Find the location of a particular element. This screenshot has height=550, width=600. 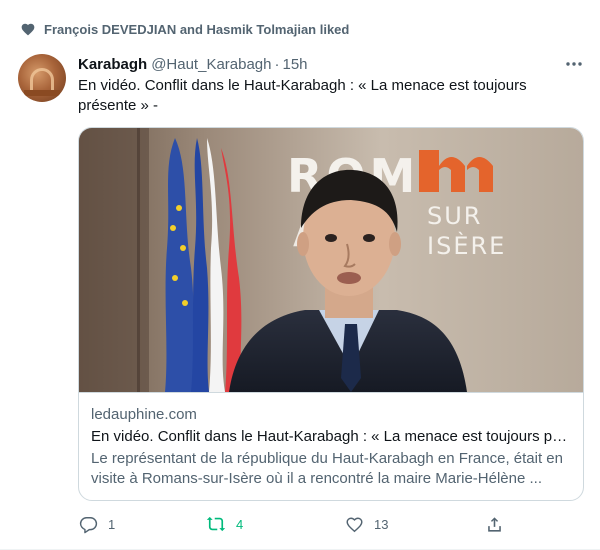

more-horizontal-icon is located at coordinates (574, 64).